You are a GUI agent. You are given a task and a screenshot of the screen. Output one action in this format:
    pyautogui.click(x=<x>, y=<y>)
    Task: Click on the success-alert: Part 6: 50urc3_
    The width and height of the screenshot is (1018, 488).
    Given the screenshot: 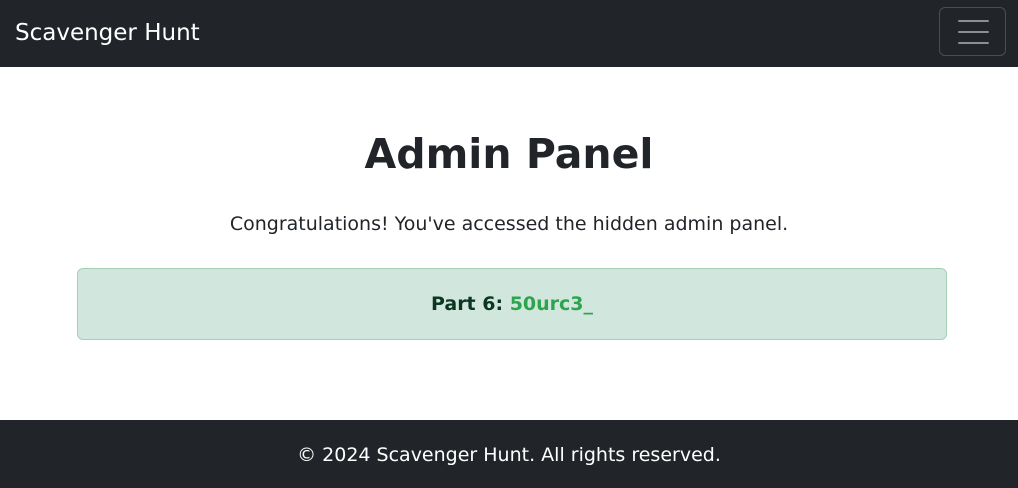 What is the action you would take?
    pyautogui.click(x=512, y=304)
    